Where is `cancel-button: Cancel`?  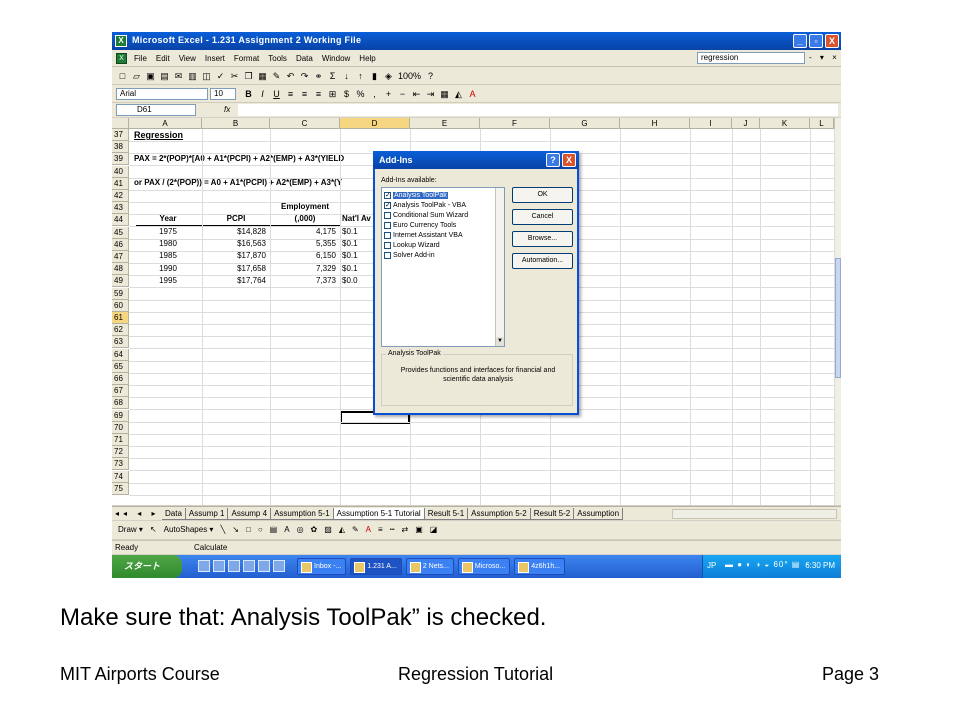
cancel-button: Cancel is located at coordinates (542, 217).